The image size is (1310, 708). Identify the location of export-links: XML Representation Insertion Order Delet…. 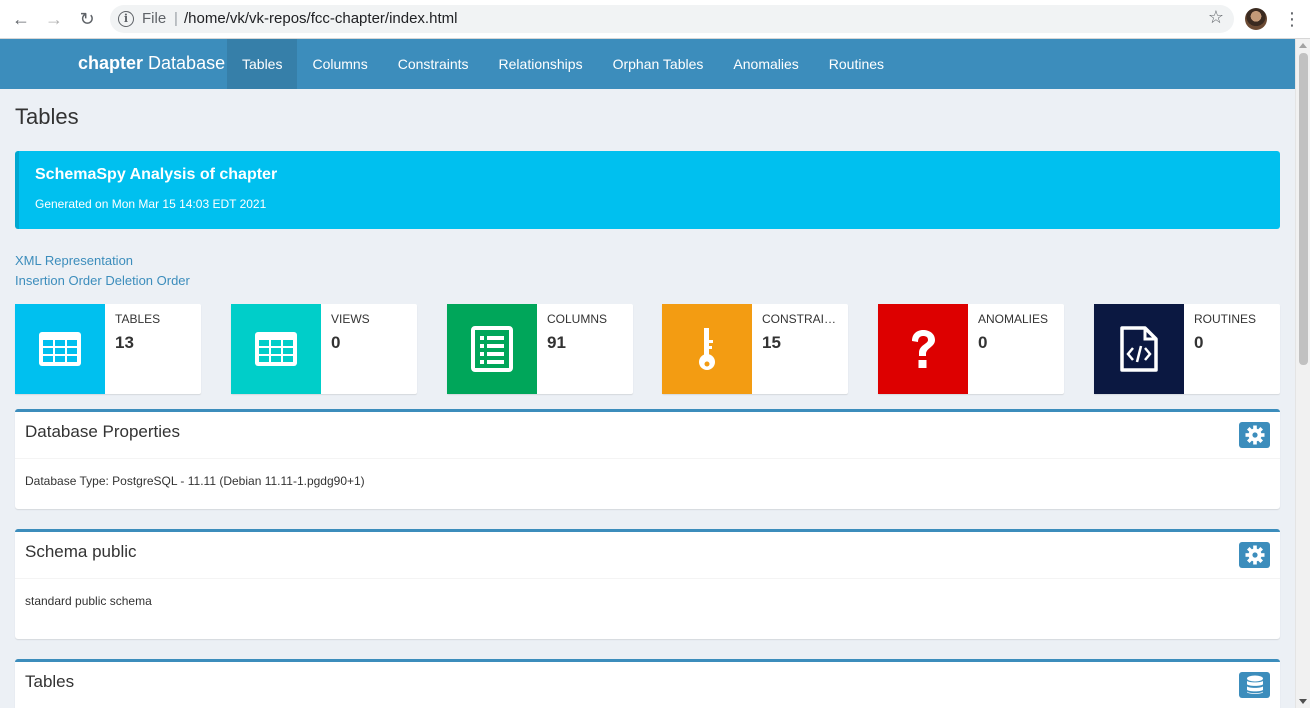
(102, 271).